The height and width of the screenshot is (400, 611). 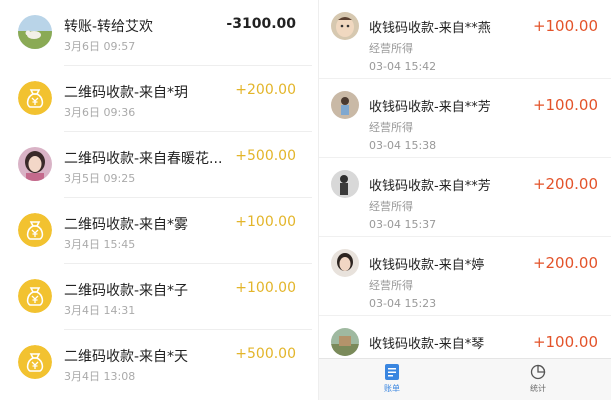 What do you see at coordinates (403, 303) in the screenshot?
I see `transaction-time: 03-04 15:23` at bounding box center [403, 303].